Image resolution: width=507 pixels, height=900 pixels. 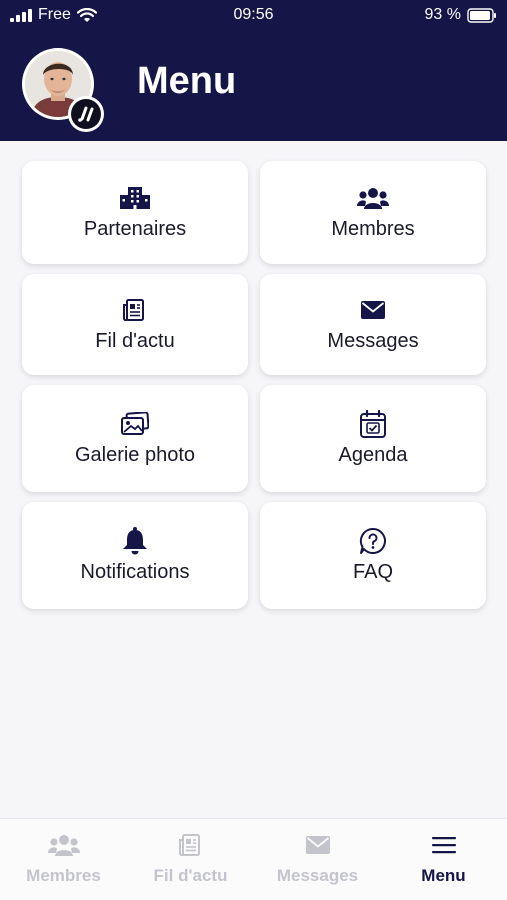 I want to click on calendar-check-icon, so click(x=373, y=424).